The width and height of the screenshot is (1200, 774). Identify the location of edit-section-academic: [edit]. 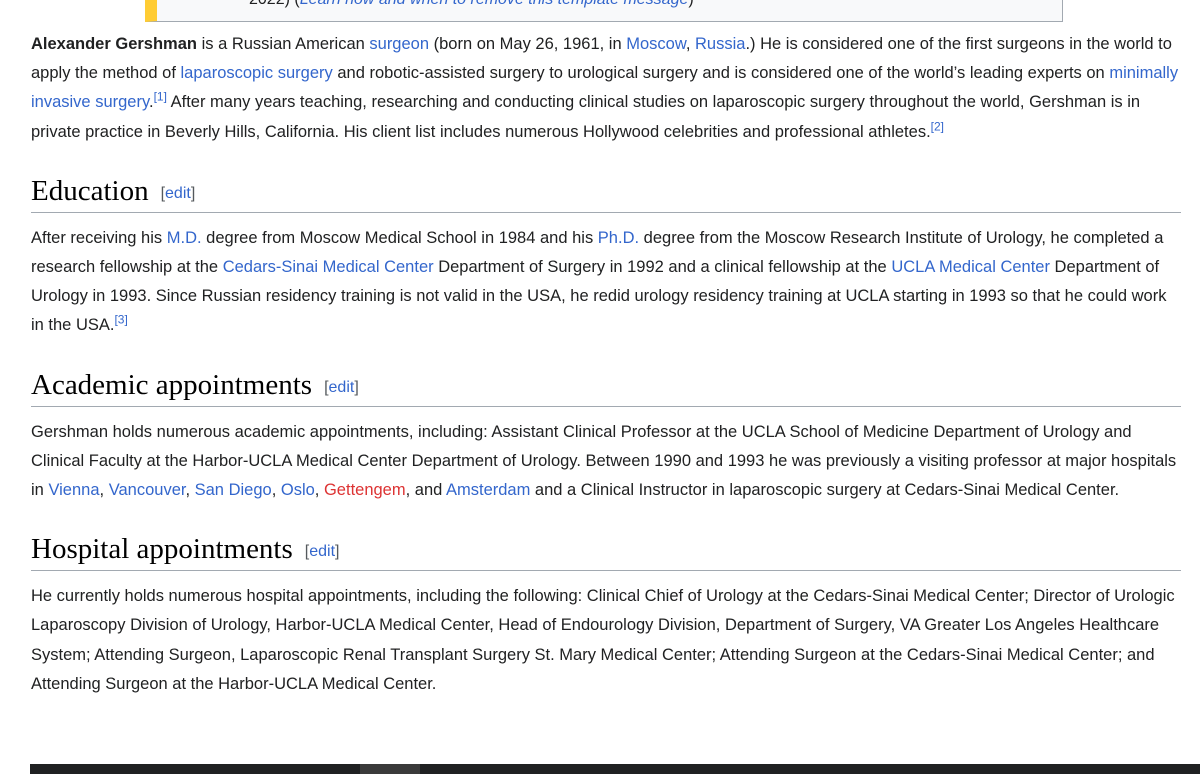
(341, 387).